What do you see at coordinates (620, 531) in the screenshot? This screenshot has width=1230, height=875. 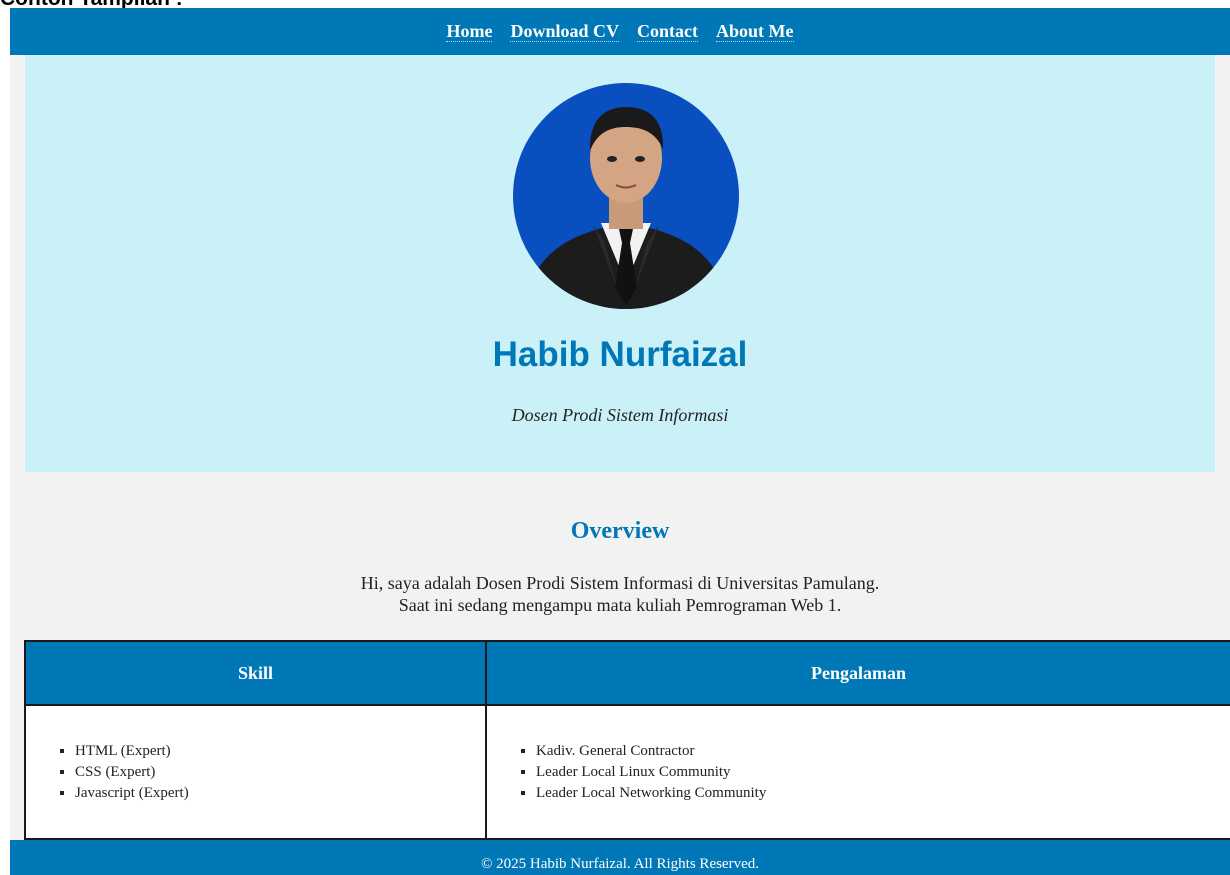 I see `overview-title: Overview` at bounding box center [620, 531].